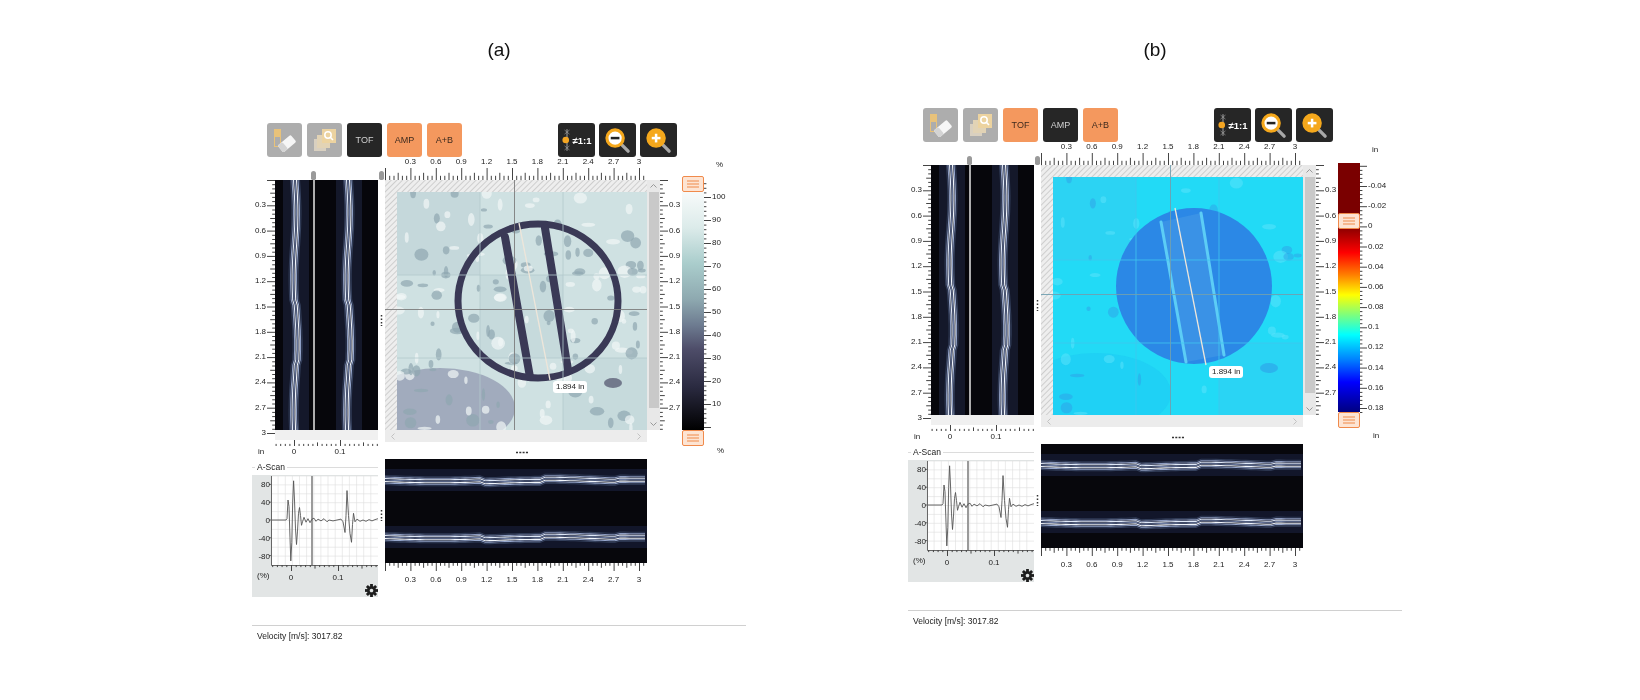 Image resolution: width=1640 pixels, height=700 pixels. What do you see at coordinates (719, 197) in the screenshot?
I see `scale-label: 100` at bounding box center [719, 197].